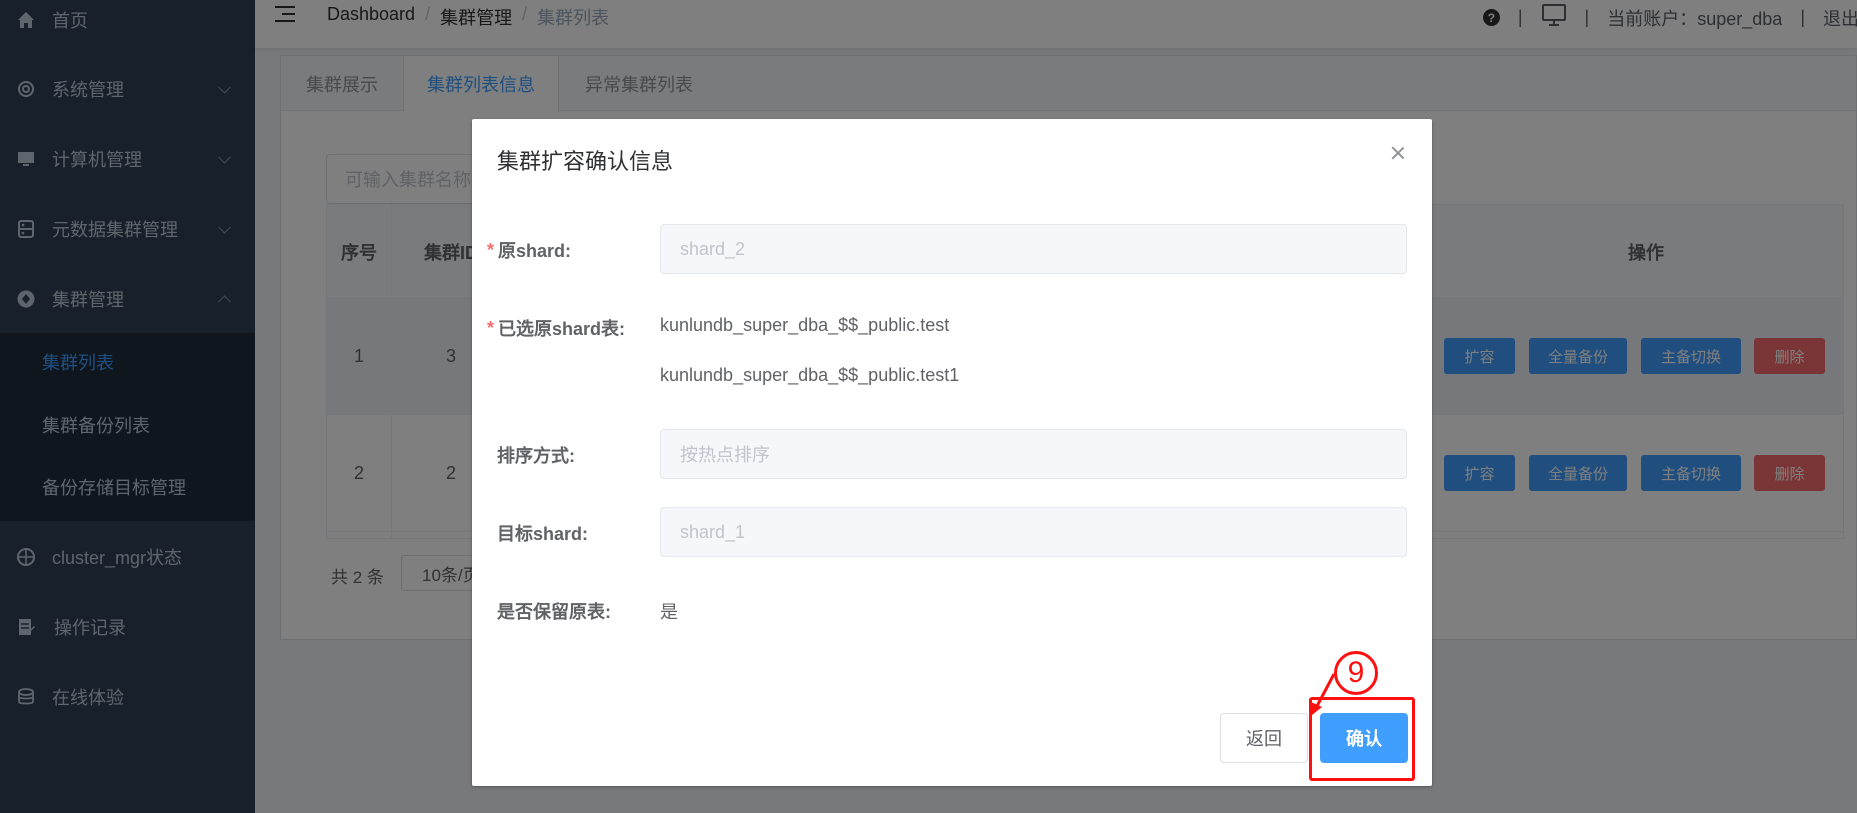  I want to click on source-shard-field: shard_2, so click(1033, 249).